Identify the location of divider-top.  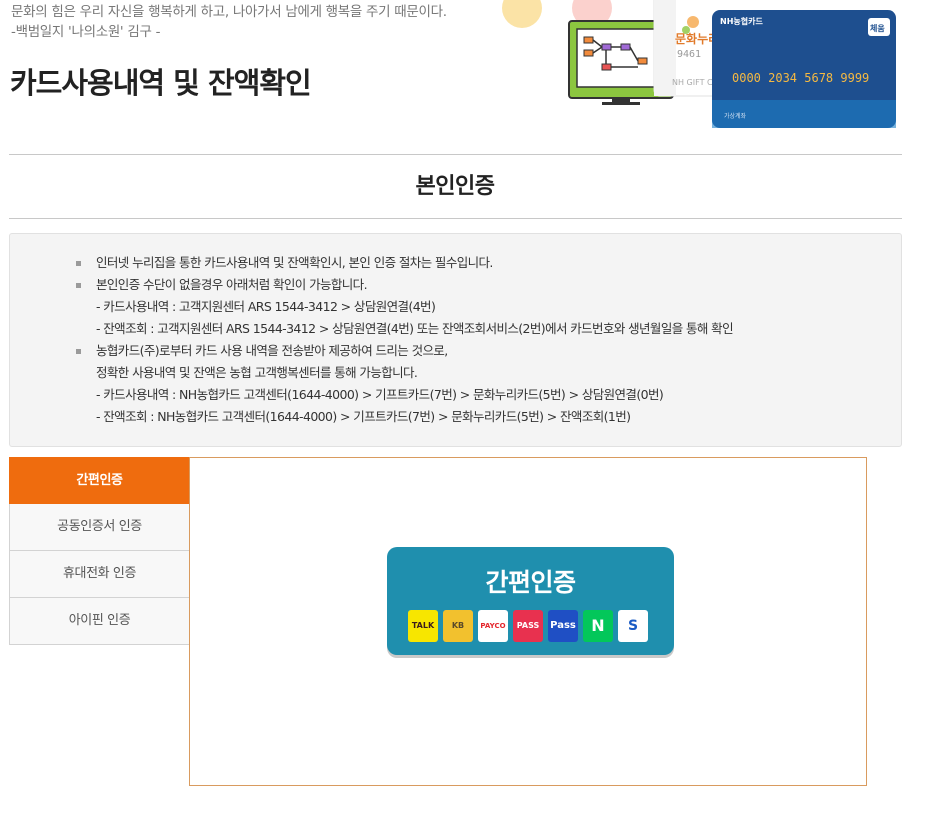
(455, 154).